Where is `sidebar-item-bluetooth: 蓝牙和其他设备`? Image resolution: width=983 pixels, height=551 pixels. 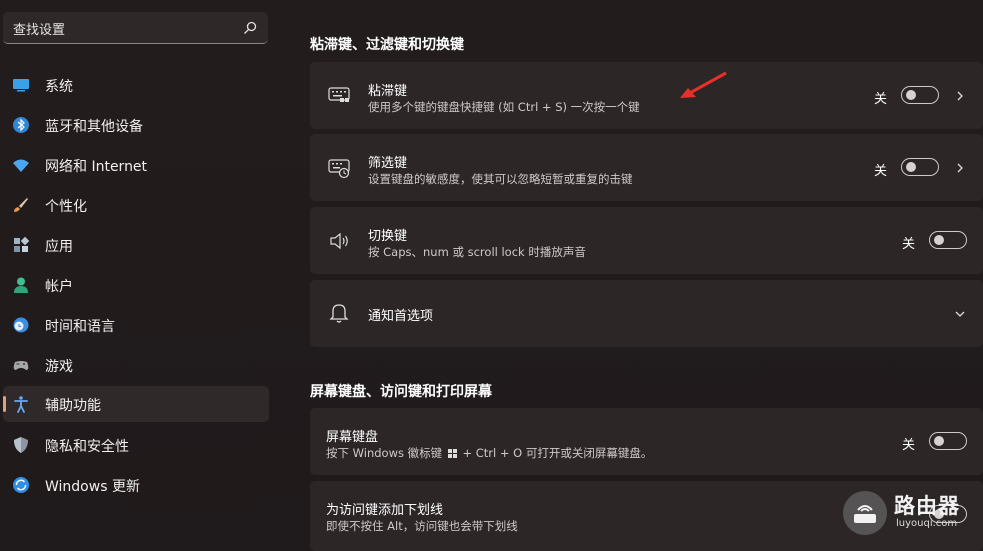
sidebar-item-bluetooth: 蓝牙和其他设备 is located at coordinates (136, 125).